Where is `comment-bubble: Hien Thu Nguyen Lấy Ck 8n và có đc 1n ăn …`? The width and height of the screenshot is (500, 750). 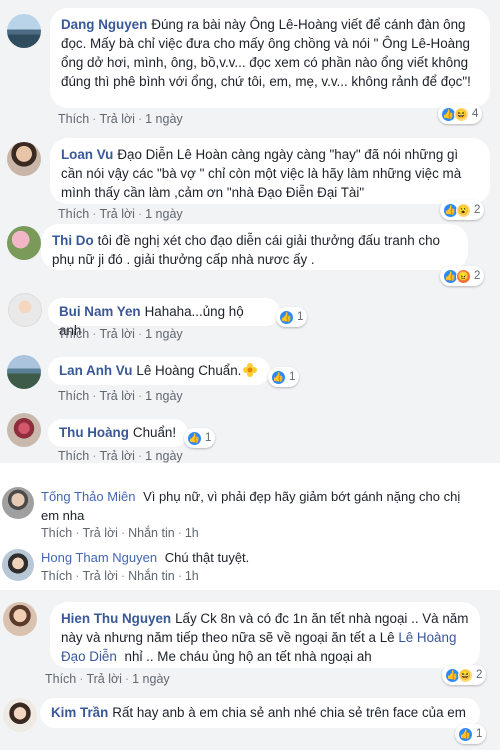 comment-bubble: Hien Thu Nguyen Lấy Ck 8n và có đc 1n ăn … is located at coordinates (265, 635).